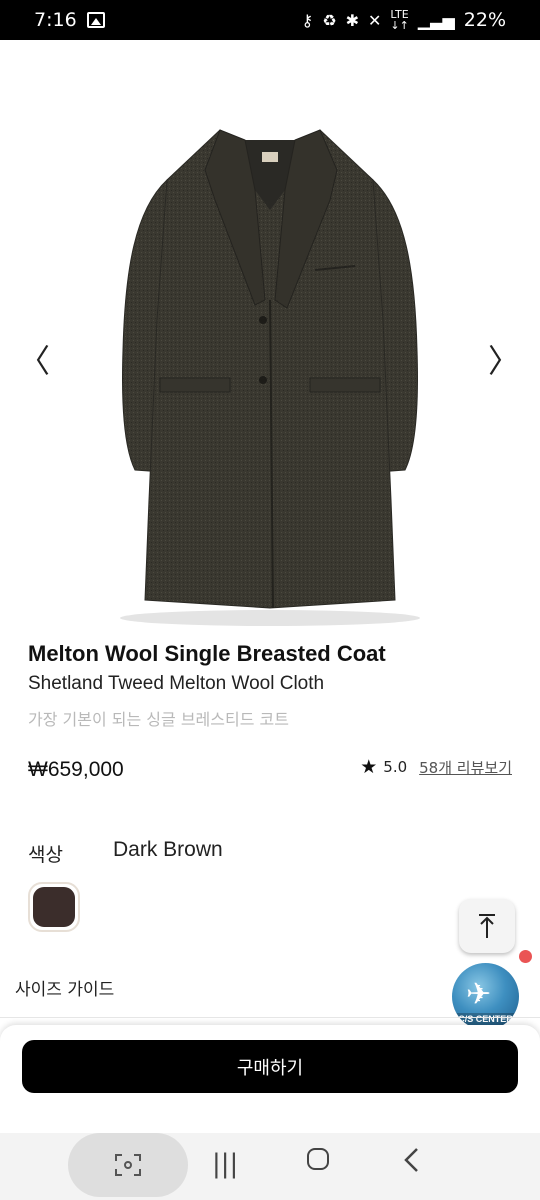 This screenshot has height=1200, width=540. Describe the element at coordinates (375, 20) in the screenshot. I see `mute-icon: ✕` at that location.